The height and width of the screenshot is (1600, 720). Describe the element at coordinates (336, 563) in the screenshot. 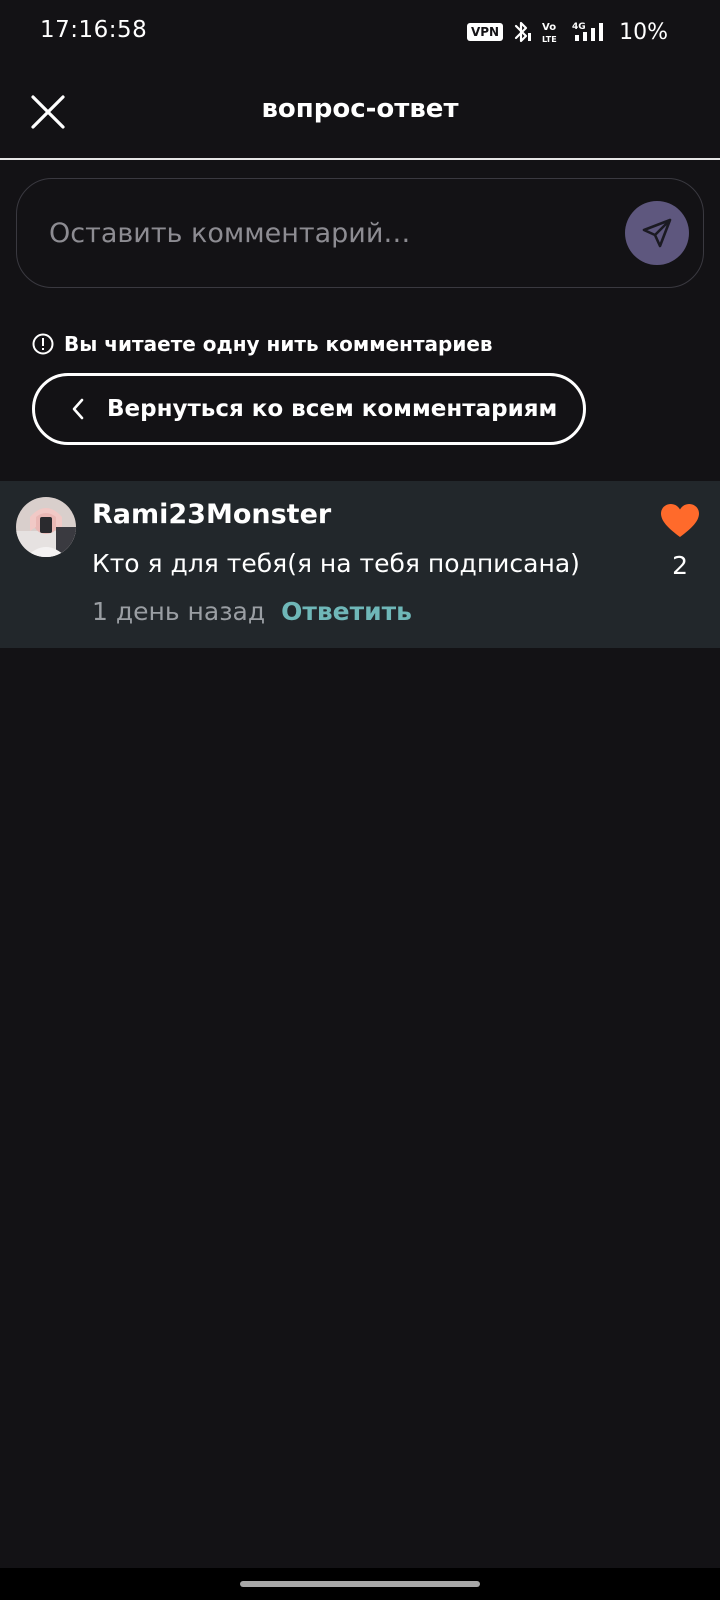

I see `comment-text: Кто я для тебя(я на тебя подписана)` at that location.